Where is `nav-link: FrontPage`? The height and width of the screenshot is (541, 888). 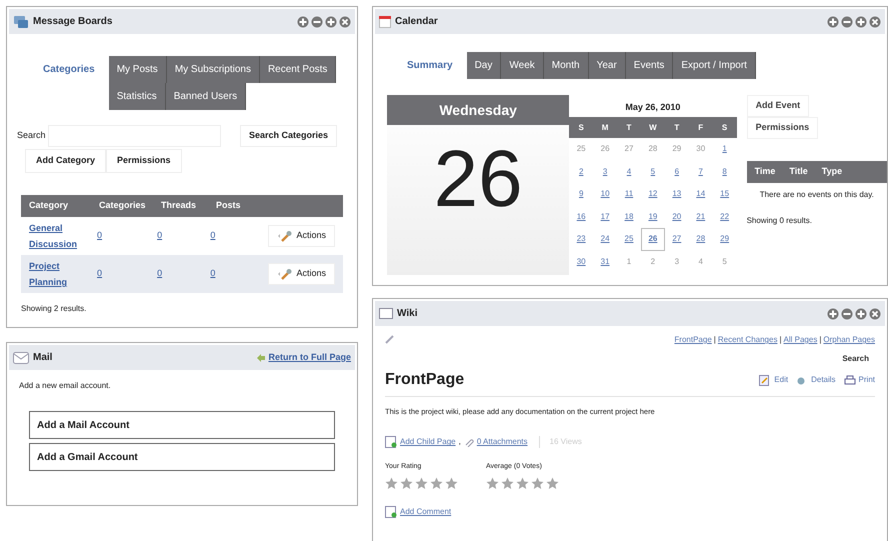
nav-link: FrontPage is located at coordinates (693, 340).